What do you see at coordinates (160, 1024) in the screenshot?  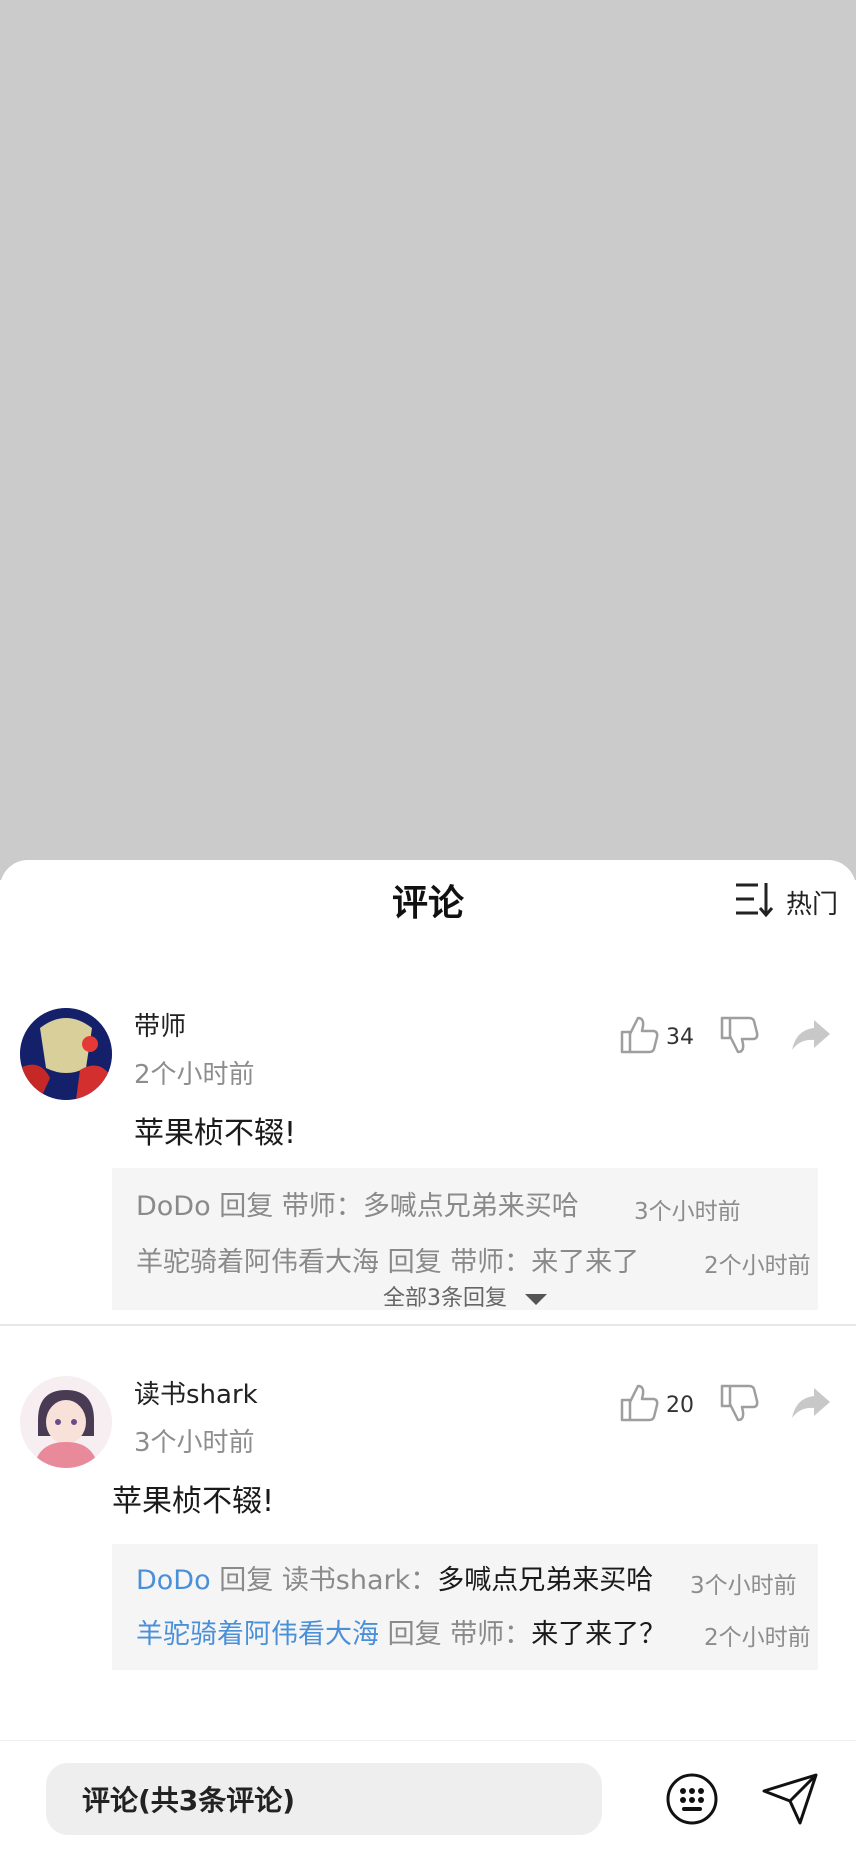 I see `comment-username: 带师` at bounding box center [160, 1024].